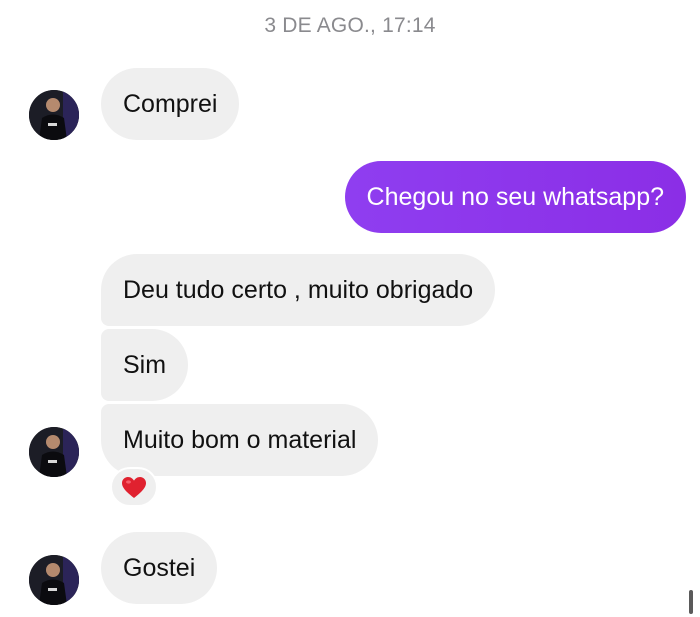  Describe the element at coordinates (691, 602) in the screenshot. I see `scrollbar` at that location.